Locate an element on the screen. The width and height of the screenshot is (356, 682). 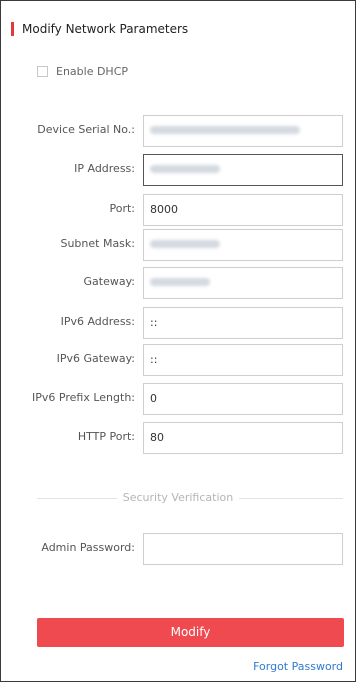
ipv6-gateway-label: IPv6 Gateway: is located at coordinates (95, 358).